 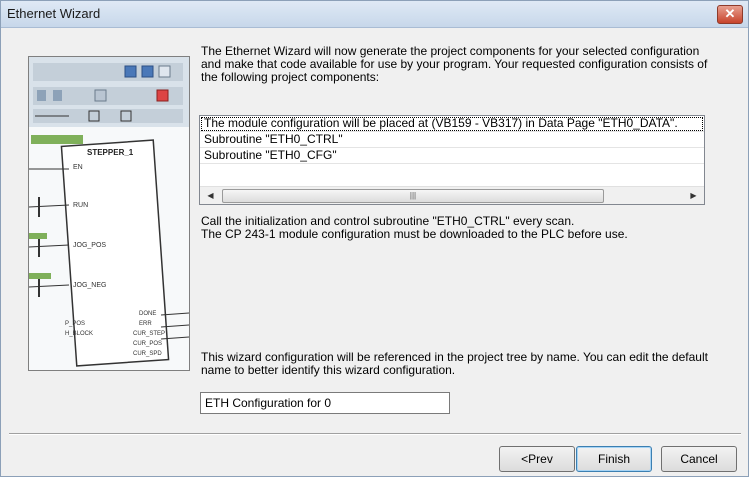 What do you see at coordinates (210, 195) in the screenshot?
I see `scroll-left-icon: ◀` at bounding box center [210, 195].